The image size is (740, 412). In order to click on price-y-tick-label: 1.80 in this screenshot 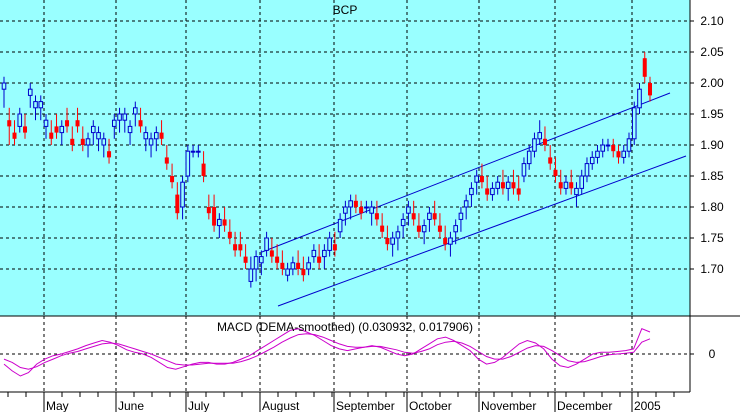, I will do `click(712, 207)`.